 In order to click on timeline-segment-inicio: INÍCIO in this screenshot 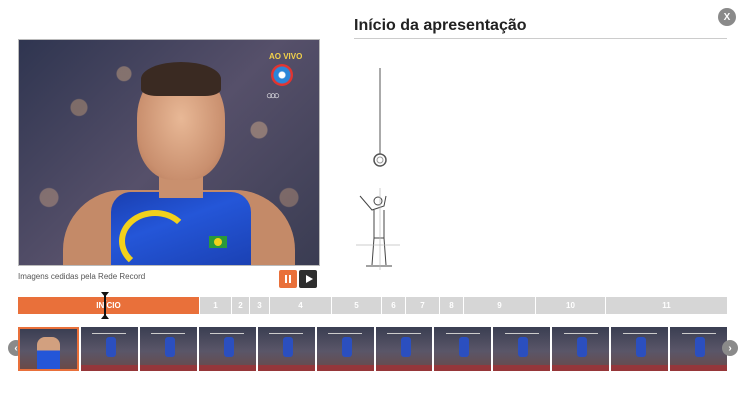, I will do `click(109, 305)`.